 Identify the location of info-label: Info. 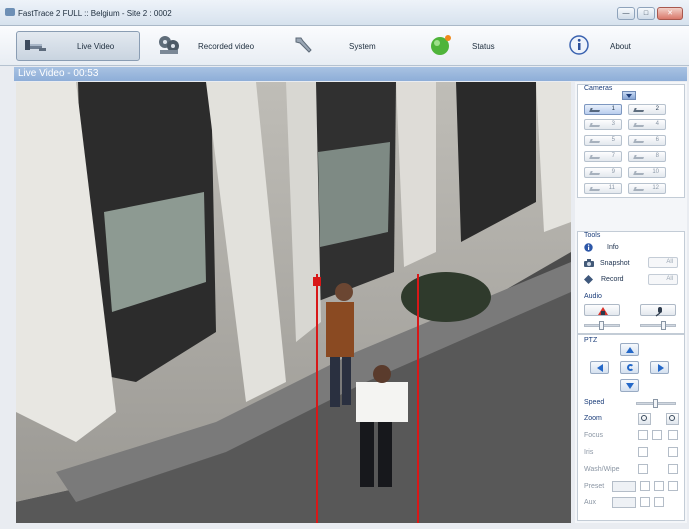
(613, 247).